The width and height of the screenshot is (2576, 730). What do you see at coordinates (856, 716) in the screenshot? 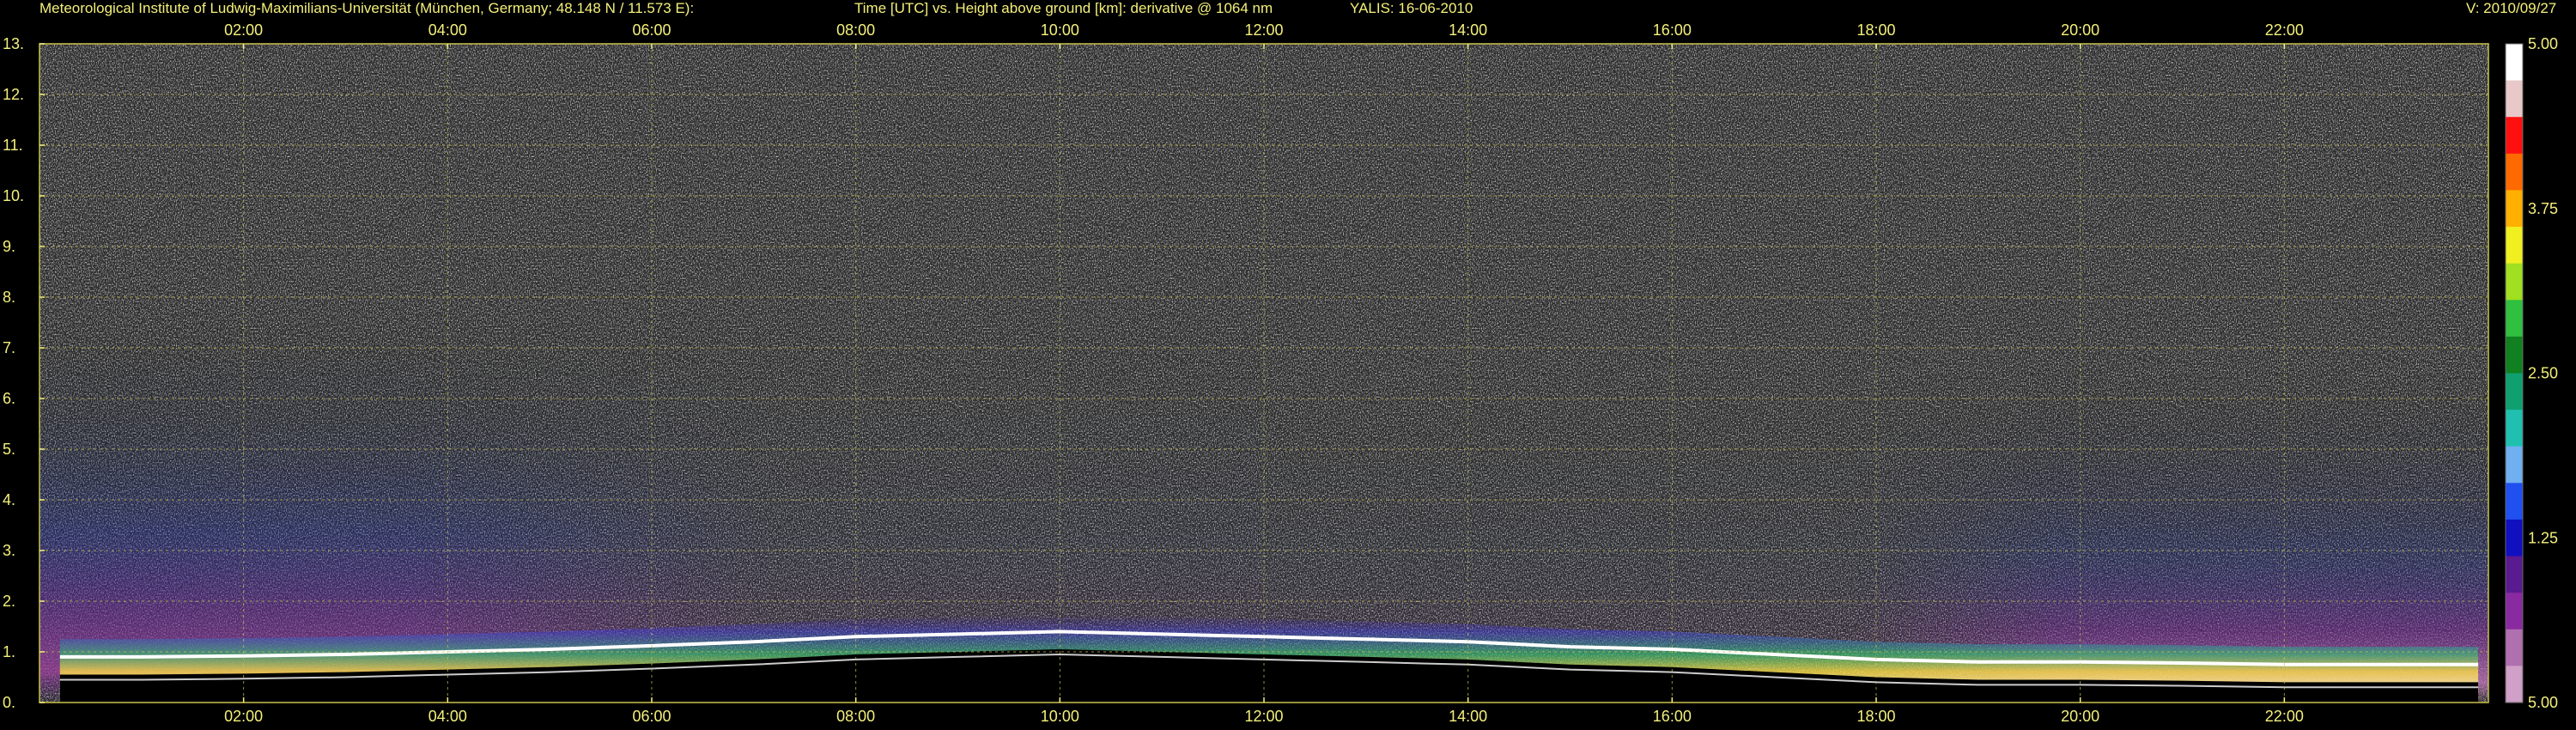
I see `x-tick-label-bottom: 08:00` at bounding box center [856, 716].